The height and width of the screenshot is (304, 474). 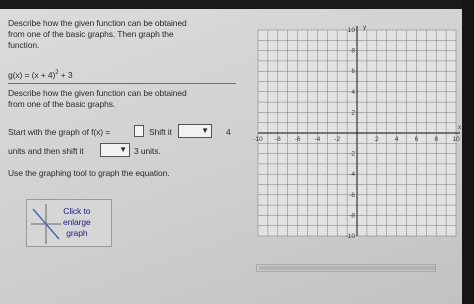 What do you see at coordinates (417, 139) in the screenshot?
I see `x-tick-label: 6` at bounding box center [417, 139].